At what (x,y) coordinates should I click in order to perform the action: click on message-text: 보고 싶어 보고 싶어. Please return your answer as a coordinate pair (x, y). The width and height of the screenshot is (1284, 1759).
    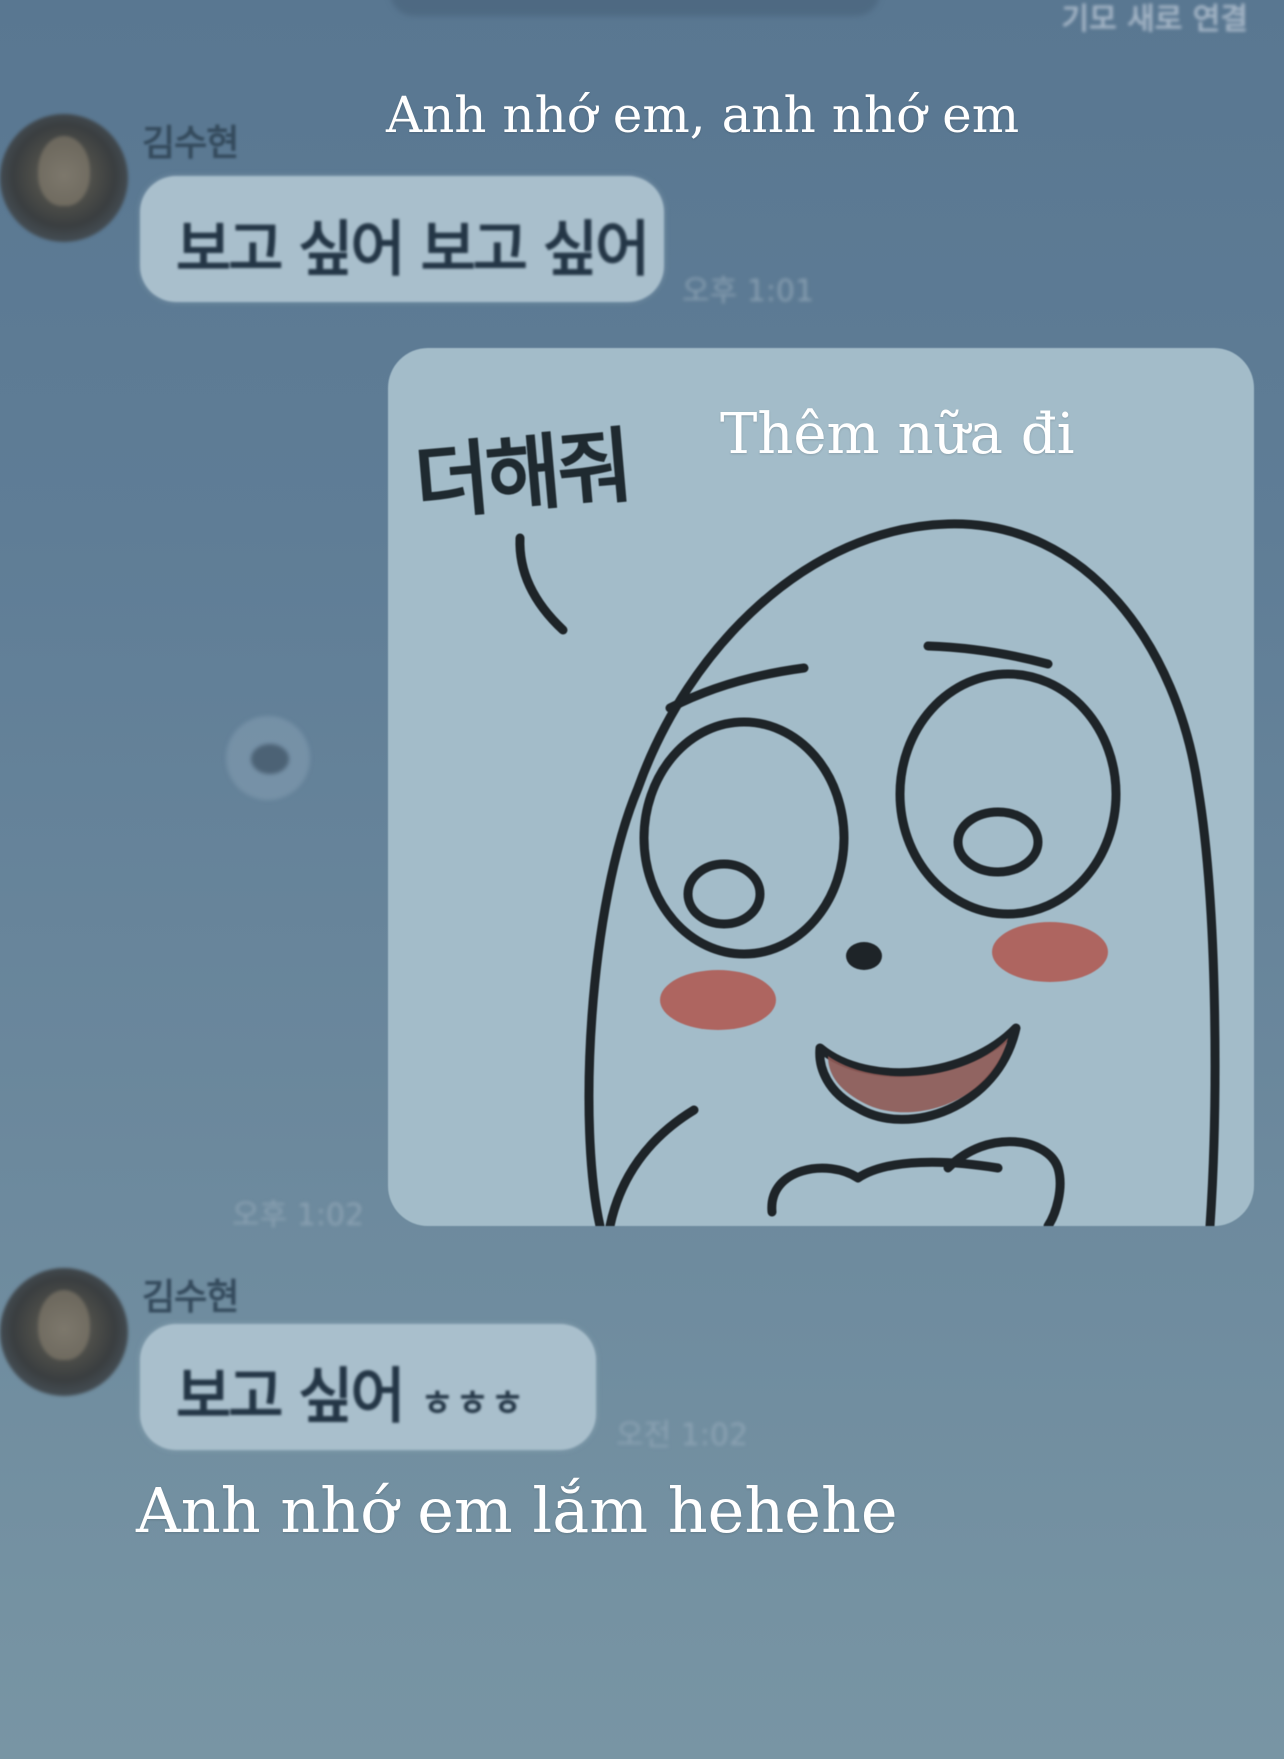
    Looking at the image, I should click on (413, 250).